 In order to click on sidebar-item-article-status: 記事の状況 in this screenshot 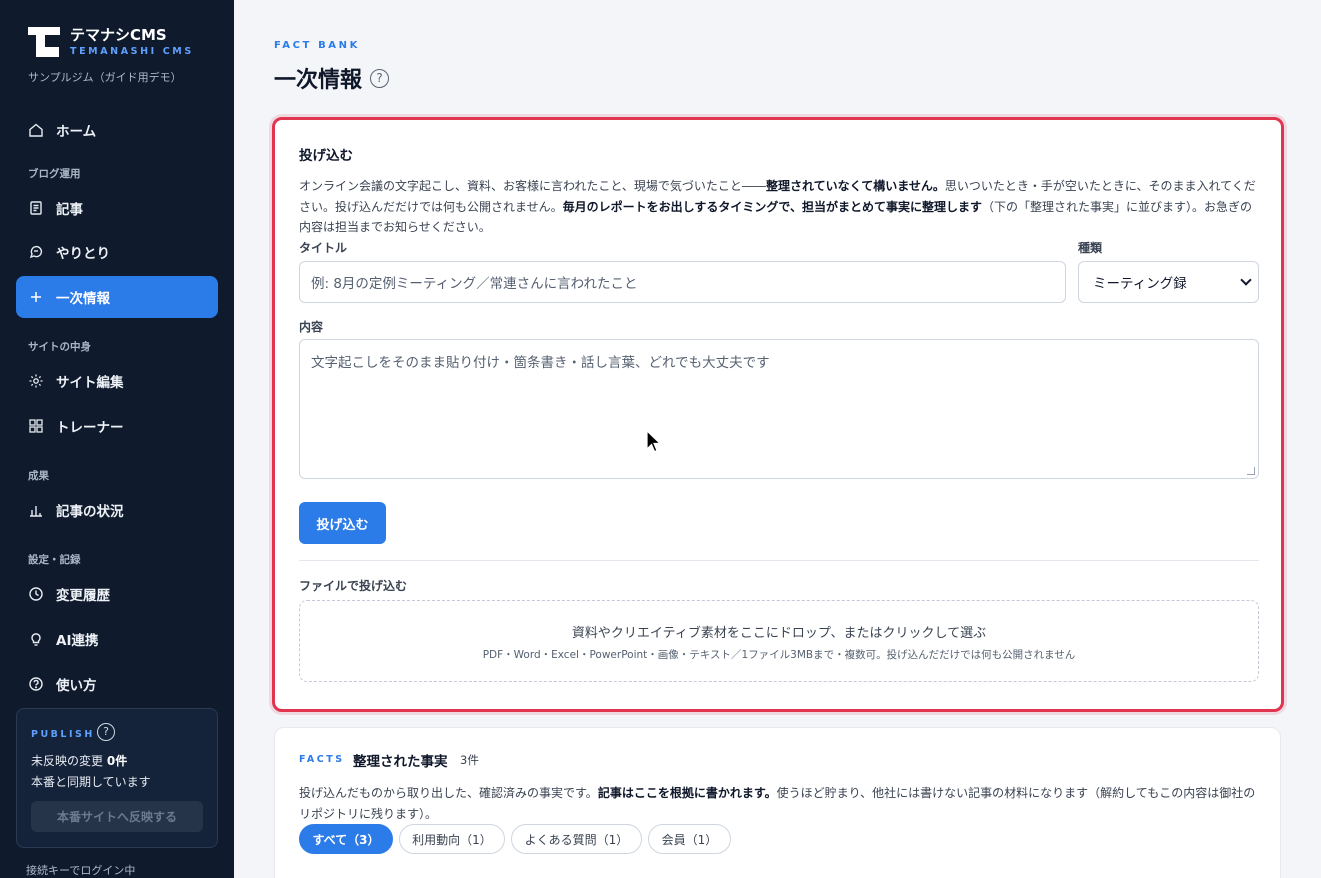, I will do `click(117, 510)`.